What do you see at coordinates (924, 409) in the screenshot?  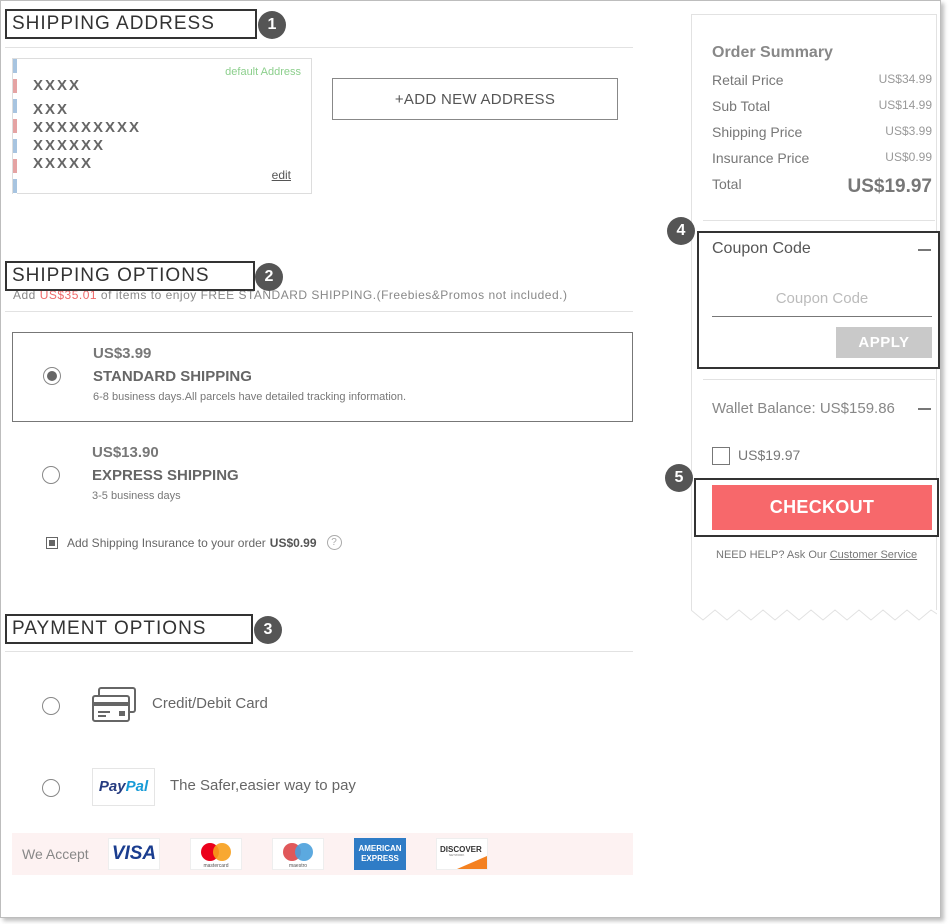 I see `collapse-wallet-icon` at bounding box center [924, 409].